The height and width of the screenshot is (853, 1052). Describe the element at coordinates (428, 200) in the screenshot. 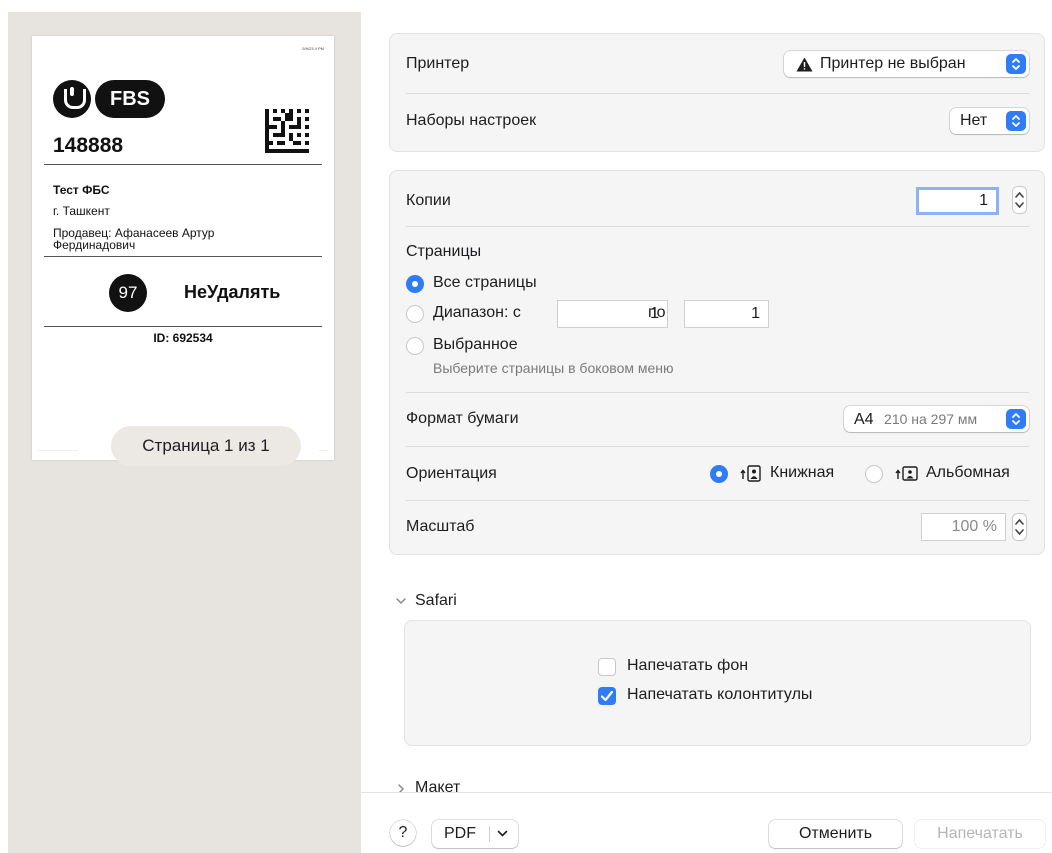

I see `copies-label: Копии` at that location.